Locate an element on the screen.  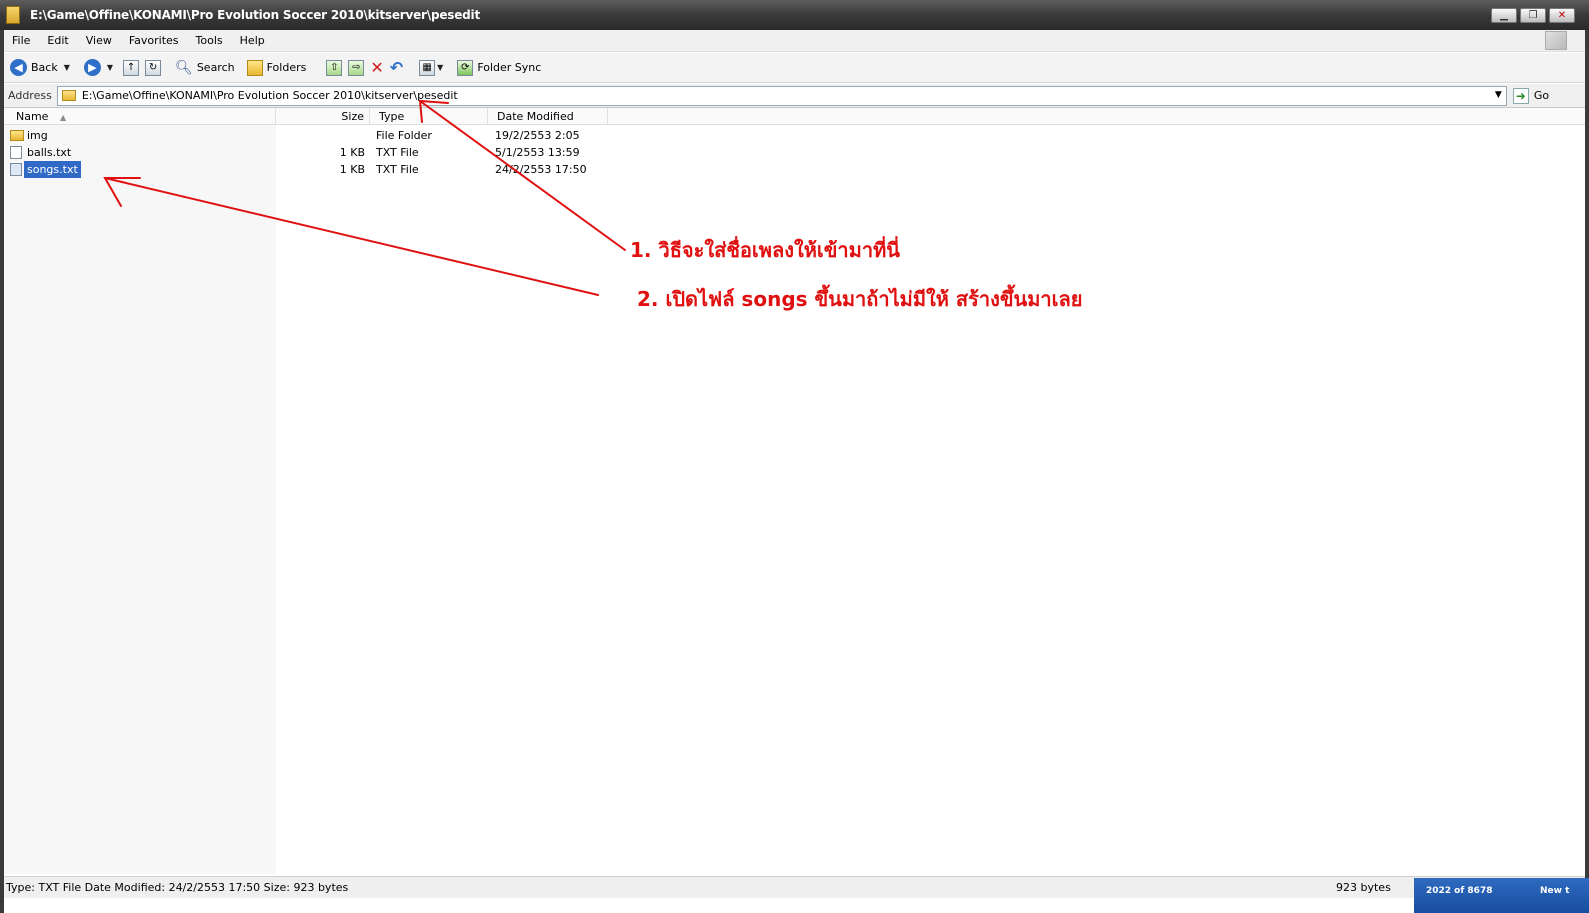
up-folder-button: ↑ is located at coordinates (131, 68).